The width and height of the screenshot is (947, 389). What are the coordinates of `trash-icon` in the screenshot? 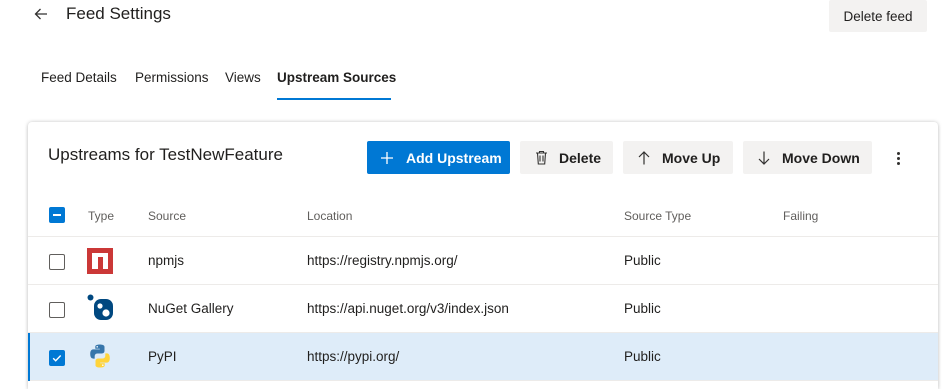 It's located at (541, 157).